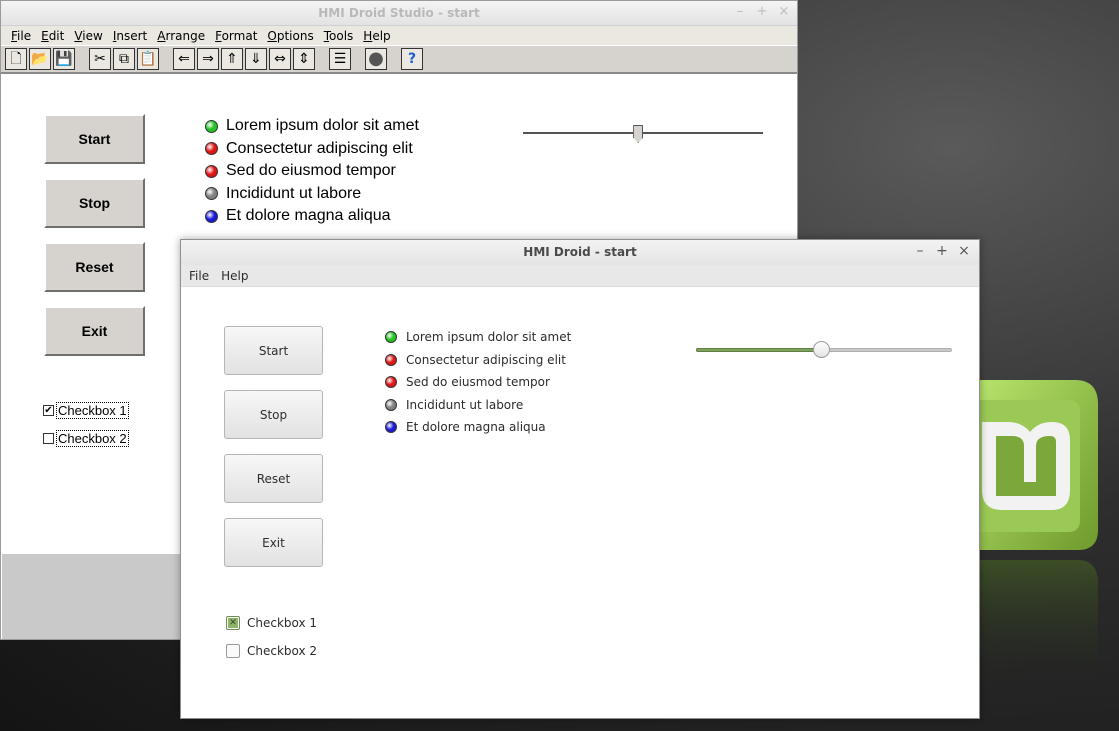 This screenshot has height=731, width=1119. What do you see at coordinates (580, 276) in the screenshot?
I see `droid-menubar: File Help` at bounding box center [580, 276].